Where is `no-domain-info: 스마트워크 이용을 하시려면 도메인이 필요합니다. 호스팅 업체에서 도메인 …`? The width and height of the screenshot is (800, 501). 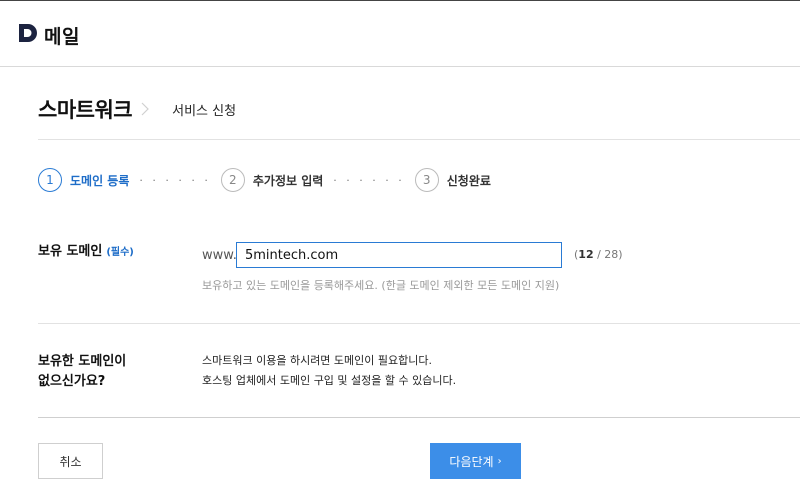 no-domain-info: 스마트워크 이용을 하시려면 도메인이 필요합니다. 호스팅 업체에서 도메인 … is located at coordinates (329, 371).